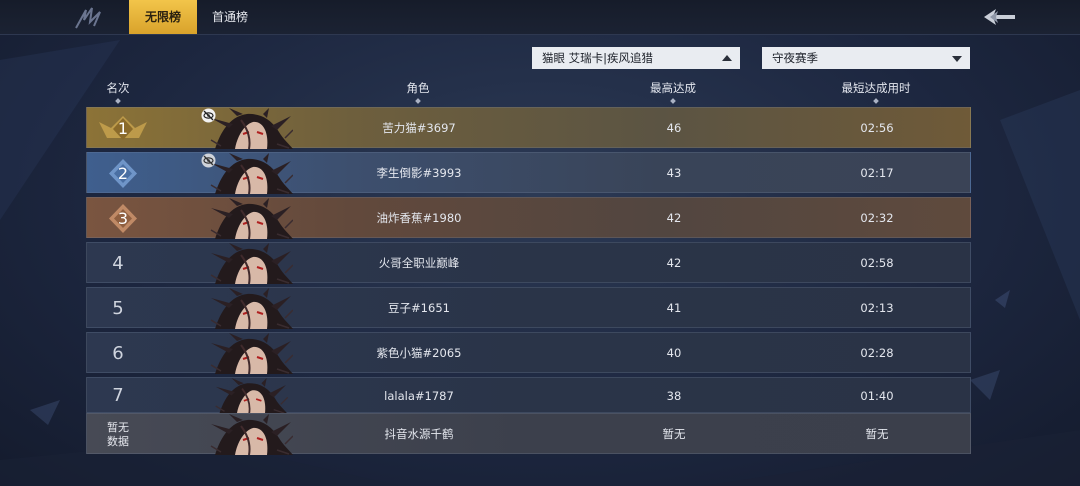  I want to click on column-header-rank: 名次, so click(118, 92).